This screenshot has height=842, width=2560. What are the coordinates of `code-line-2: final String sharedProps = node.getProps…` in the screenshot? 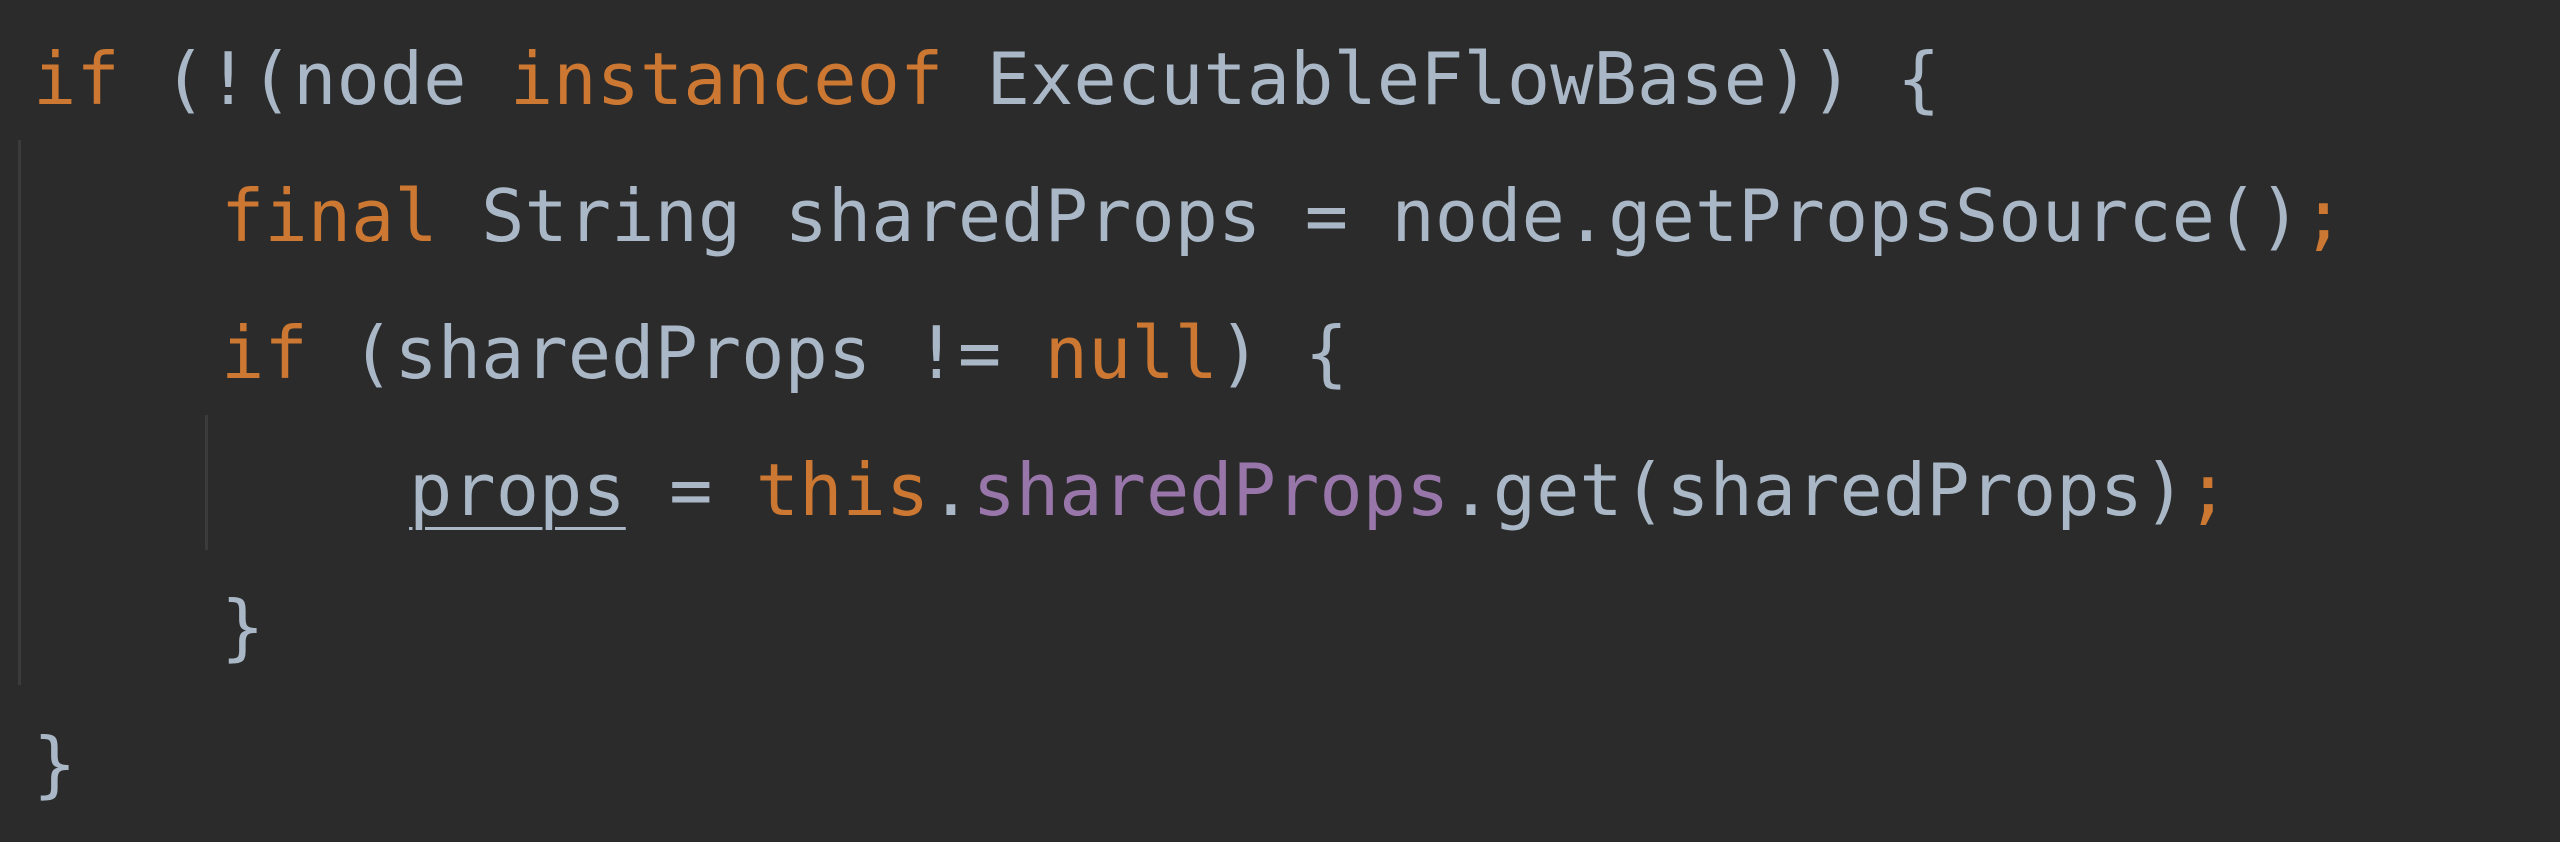 It's located at (1283, 216).